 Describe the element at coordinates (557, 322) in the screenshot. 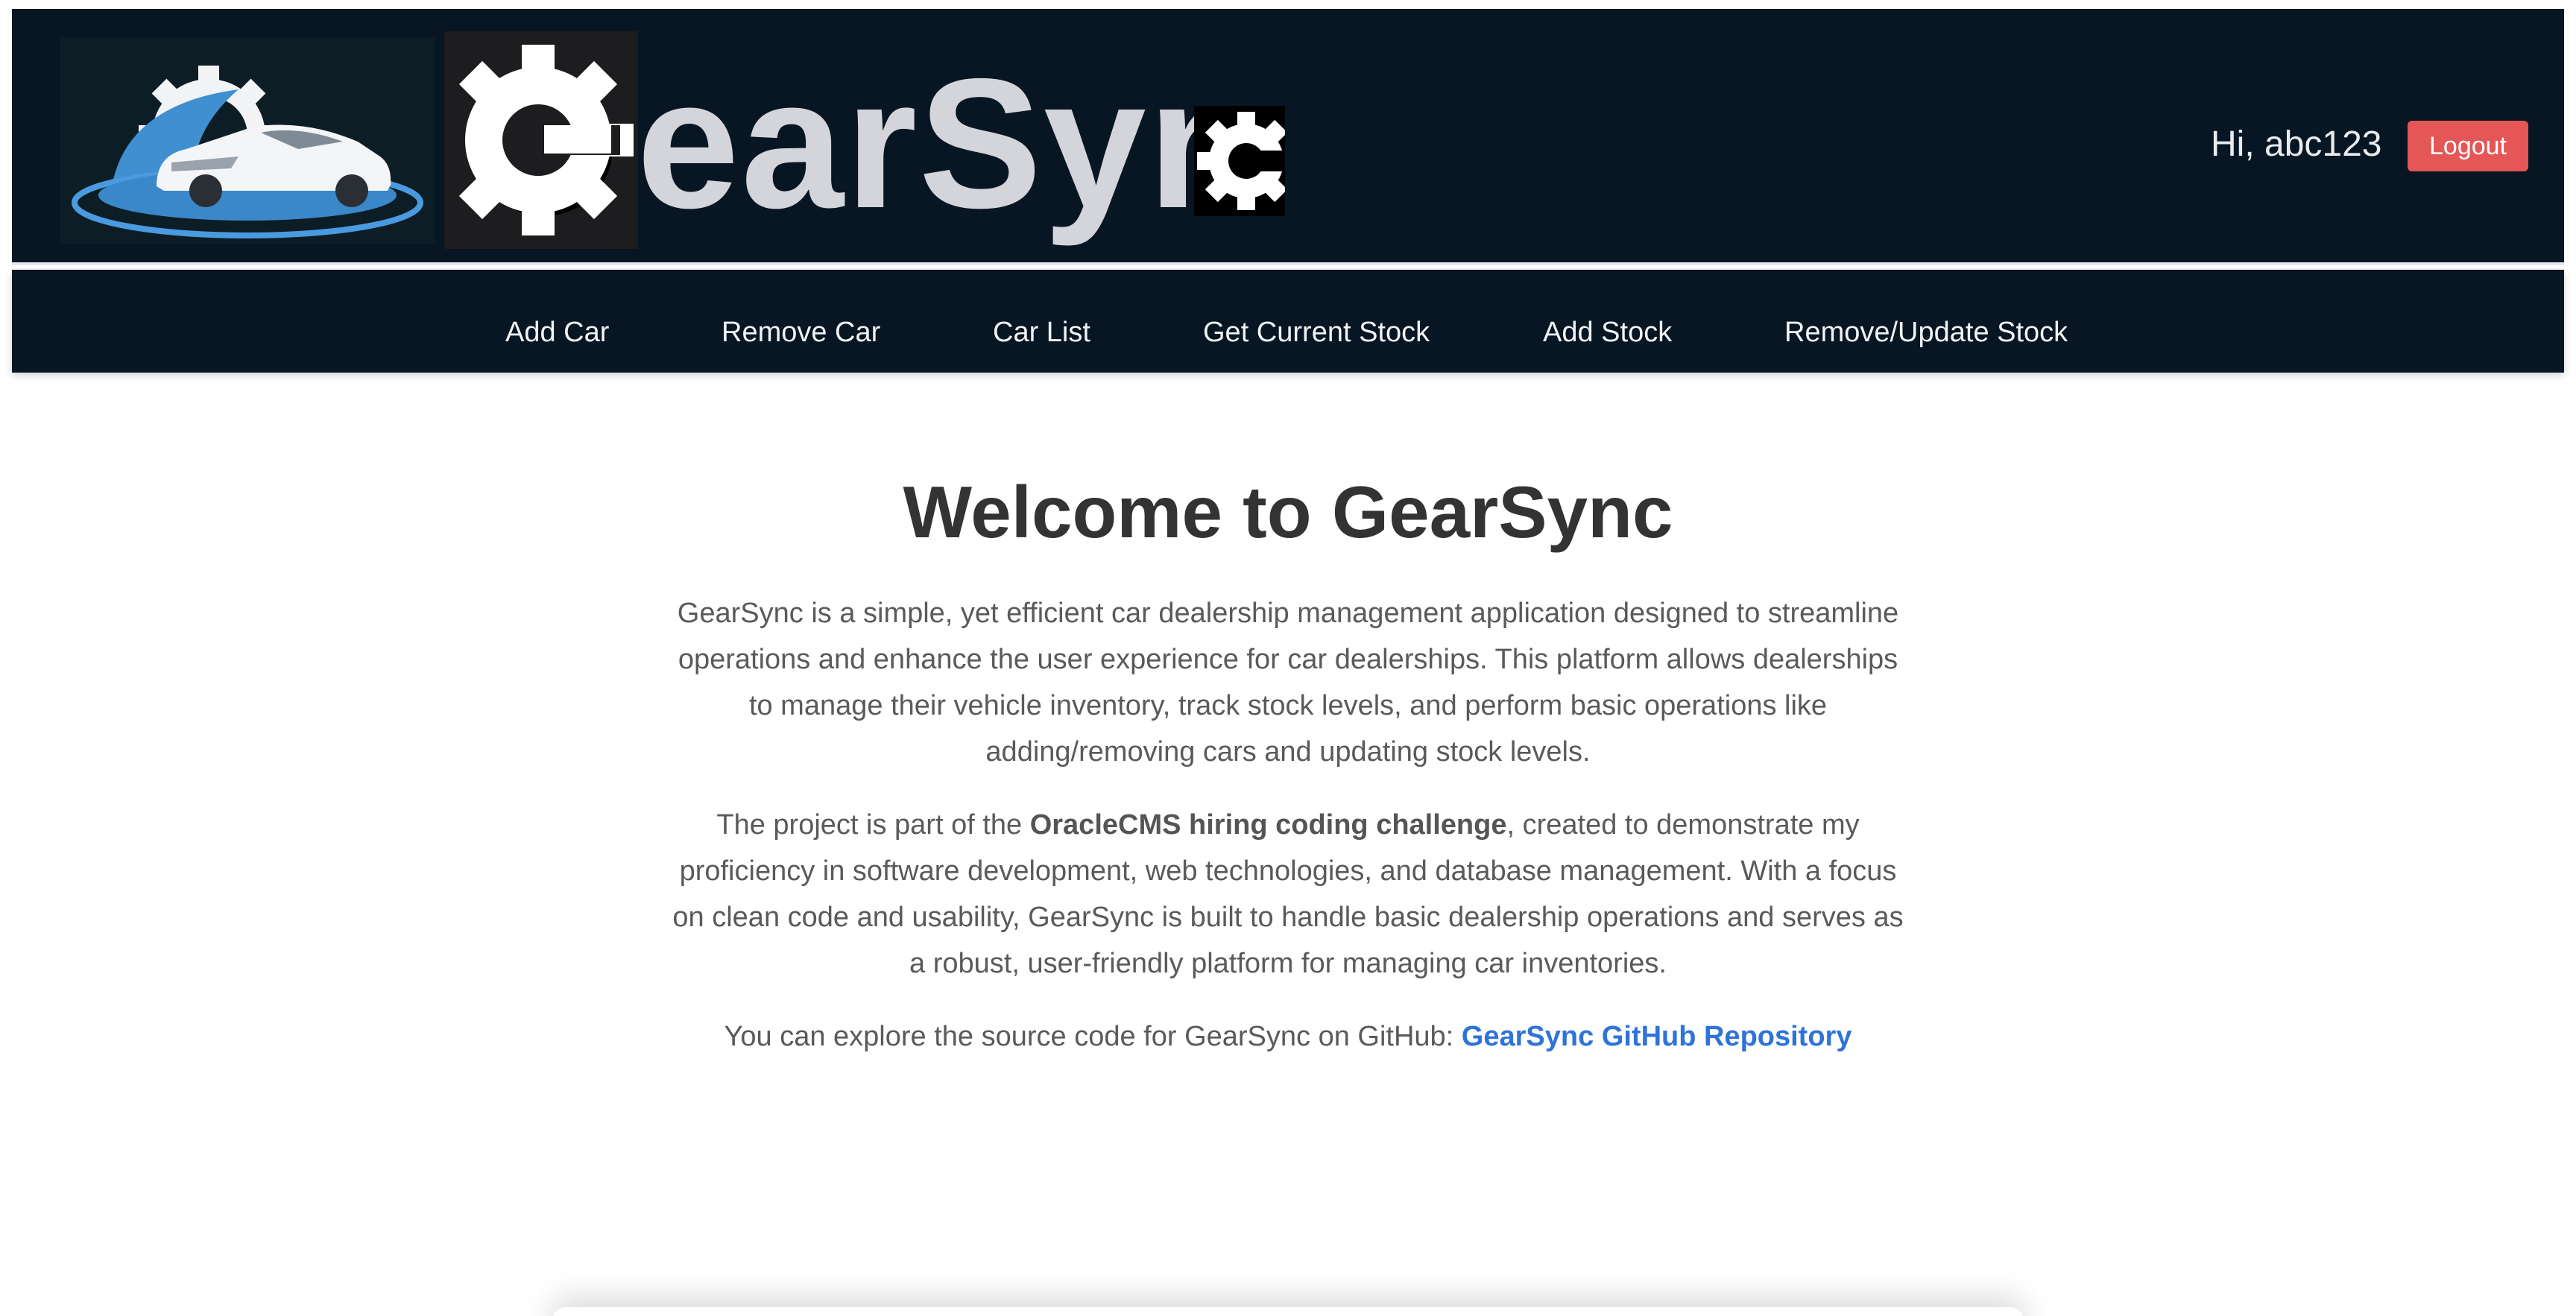

I see `nav-item-add-car: Add Car` at that location.